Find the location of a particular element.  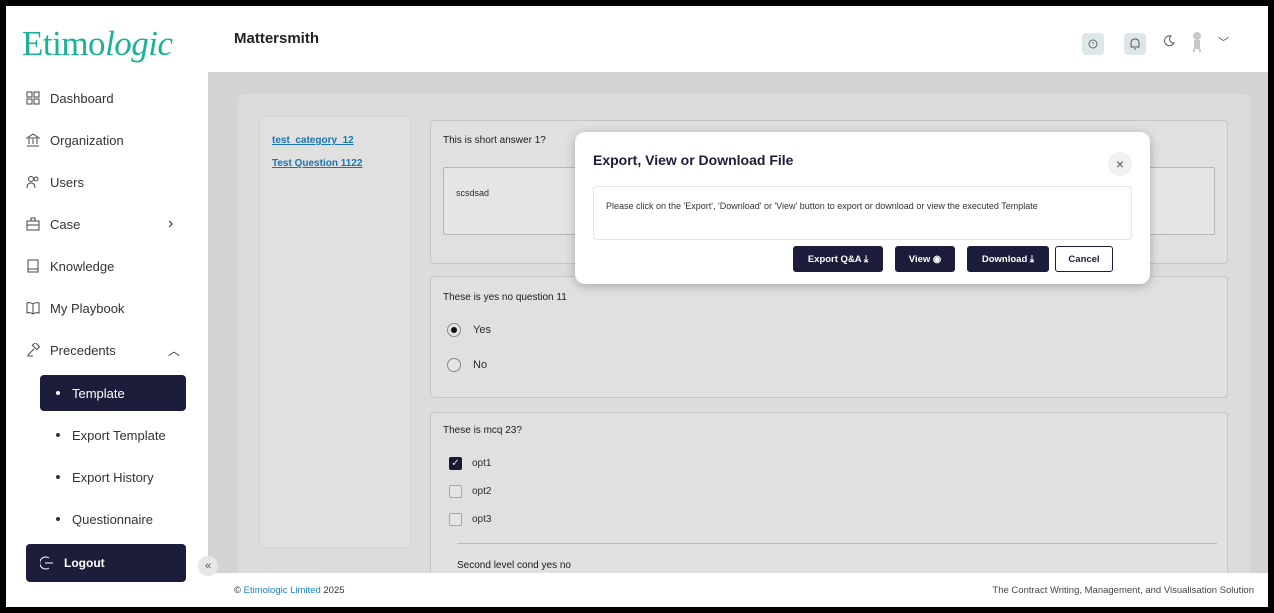

download-button: Download ⤓ is located at coordinates (1008, 259).